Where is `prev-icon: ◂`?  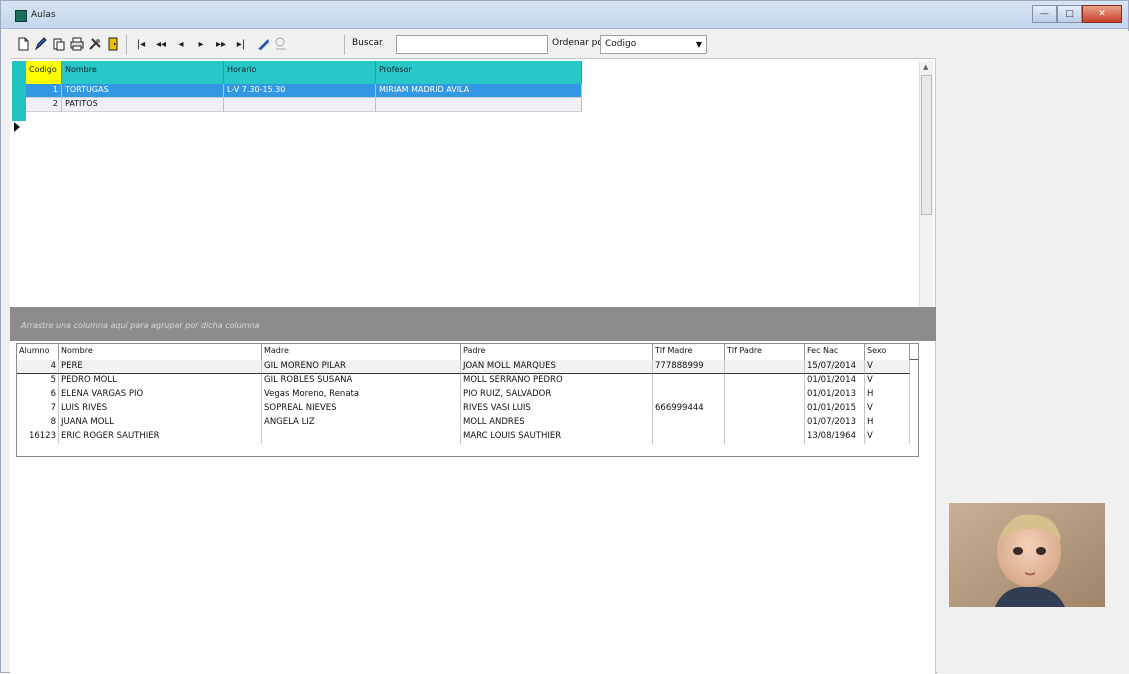
prev-icon: ◂ is located at coordinates (181, 44).